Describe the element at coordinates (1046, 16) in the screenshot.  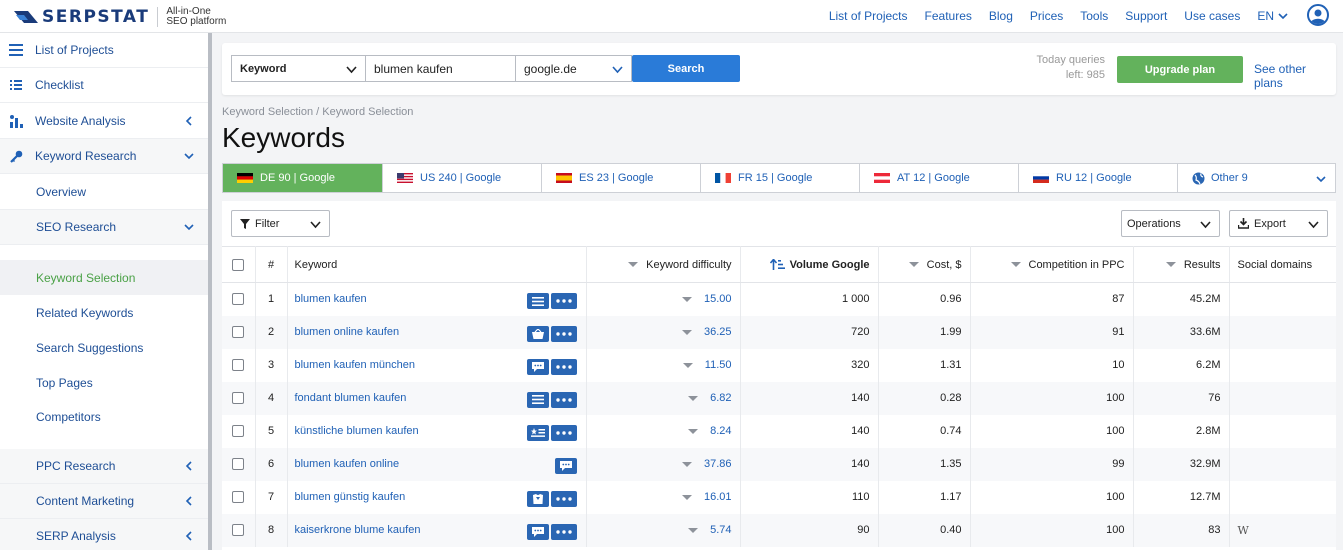
I see `nav-prices: Prices` at that location.